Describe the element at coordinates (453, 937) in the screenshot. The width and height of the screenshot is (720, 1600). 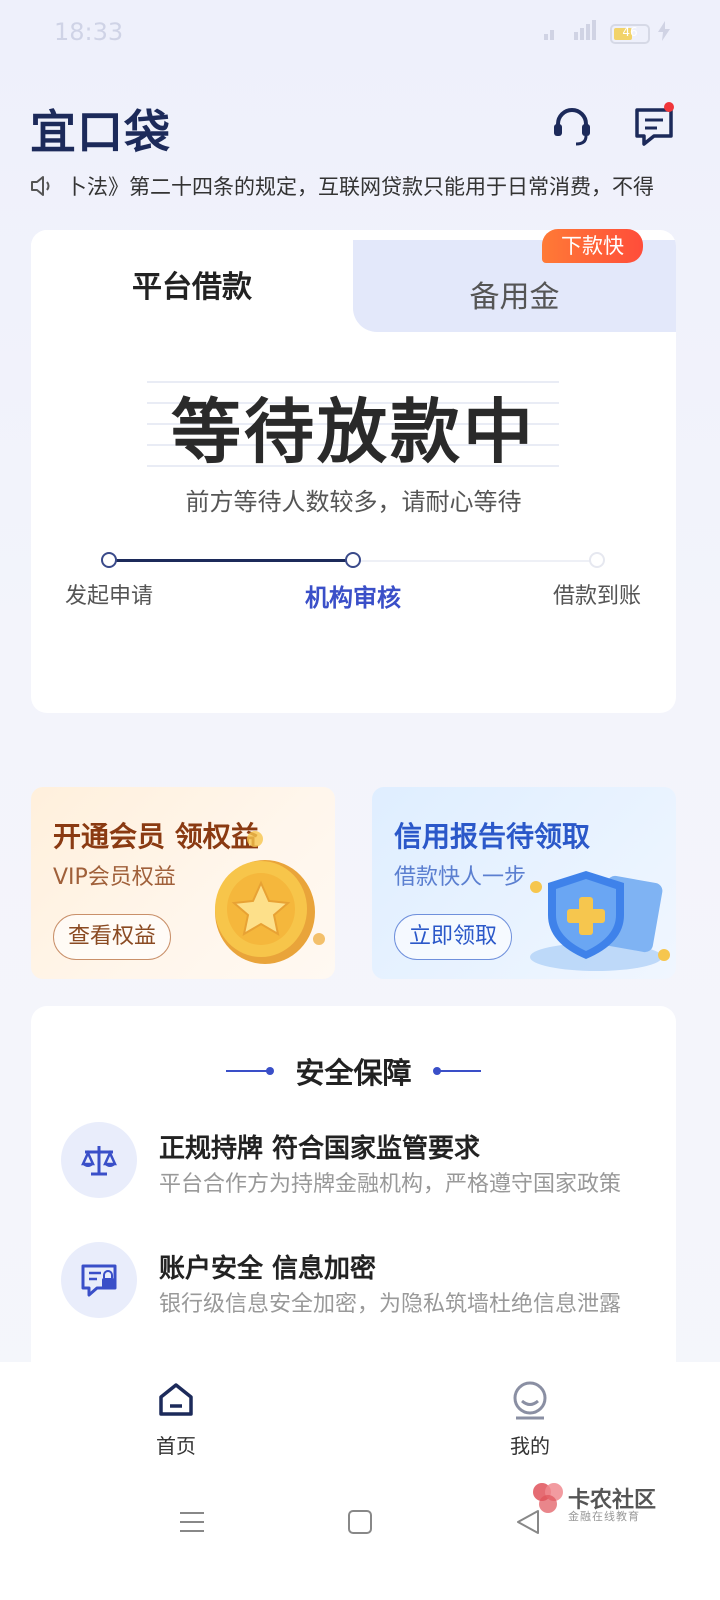
I see `claim-now-button: 立即领取` at that location.